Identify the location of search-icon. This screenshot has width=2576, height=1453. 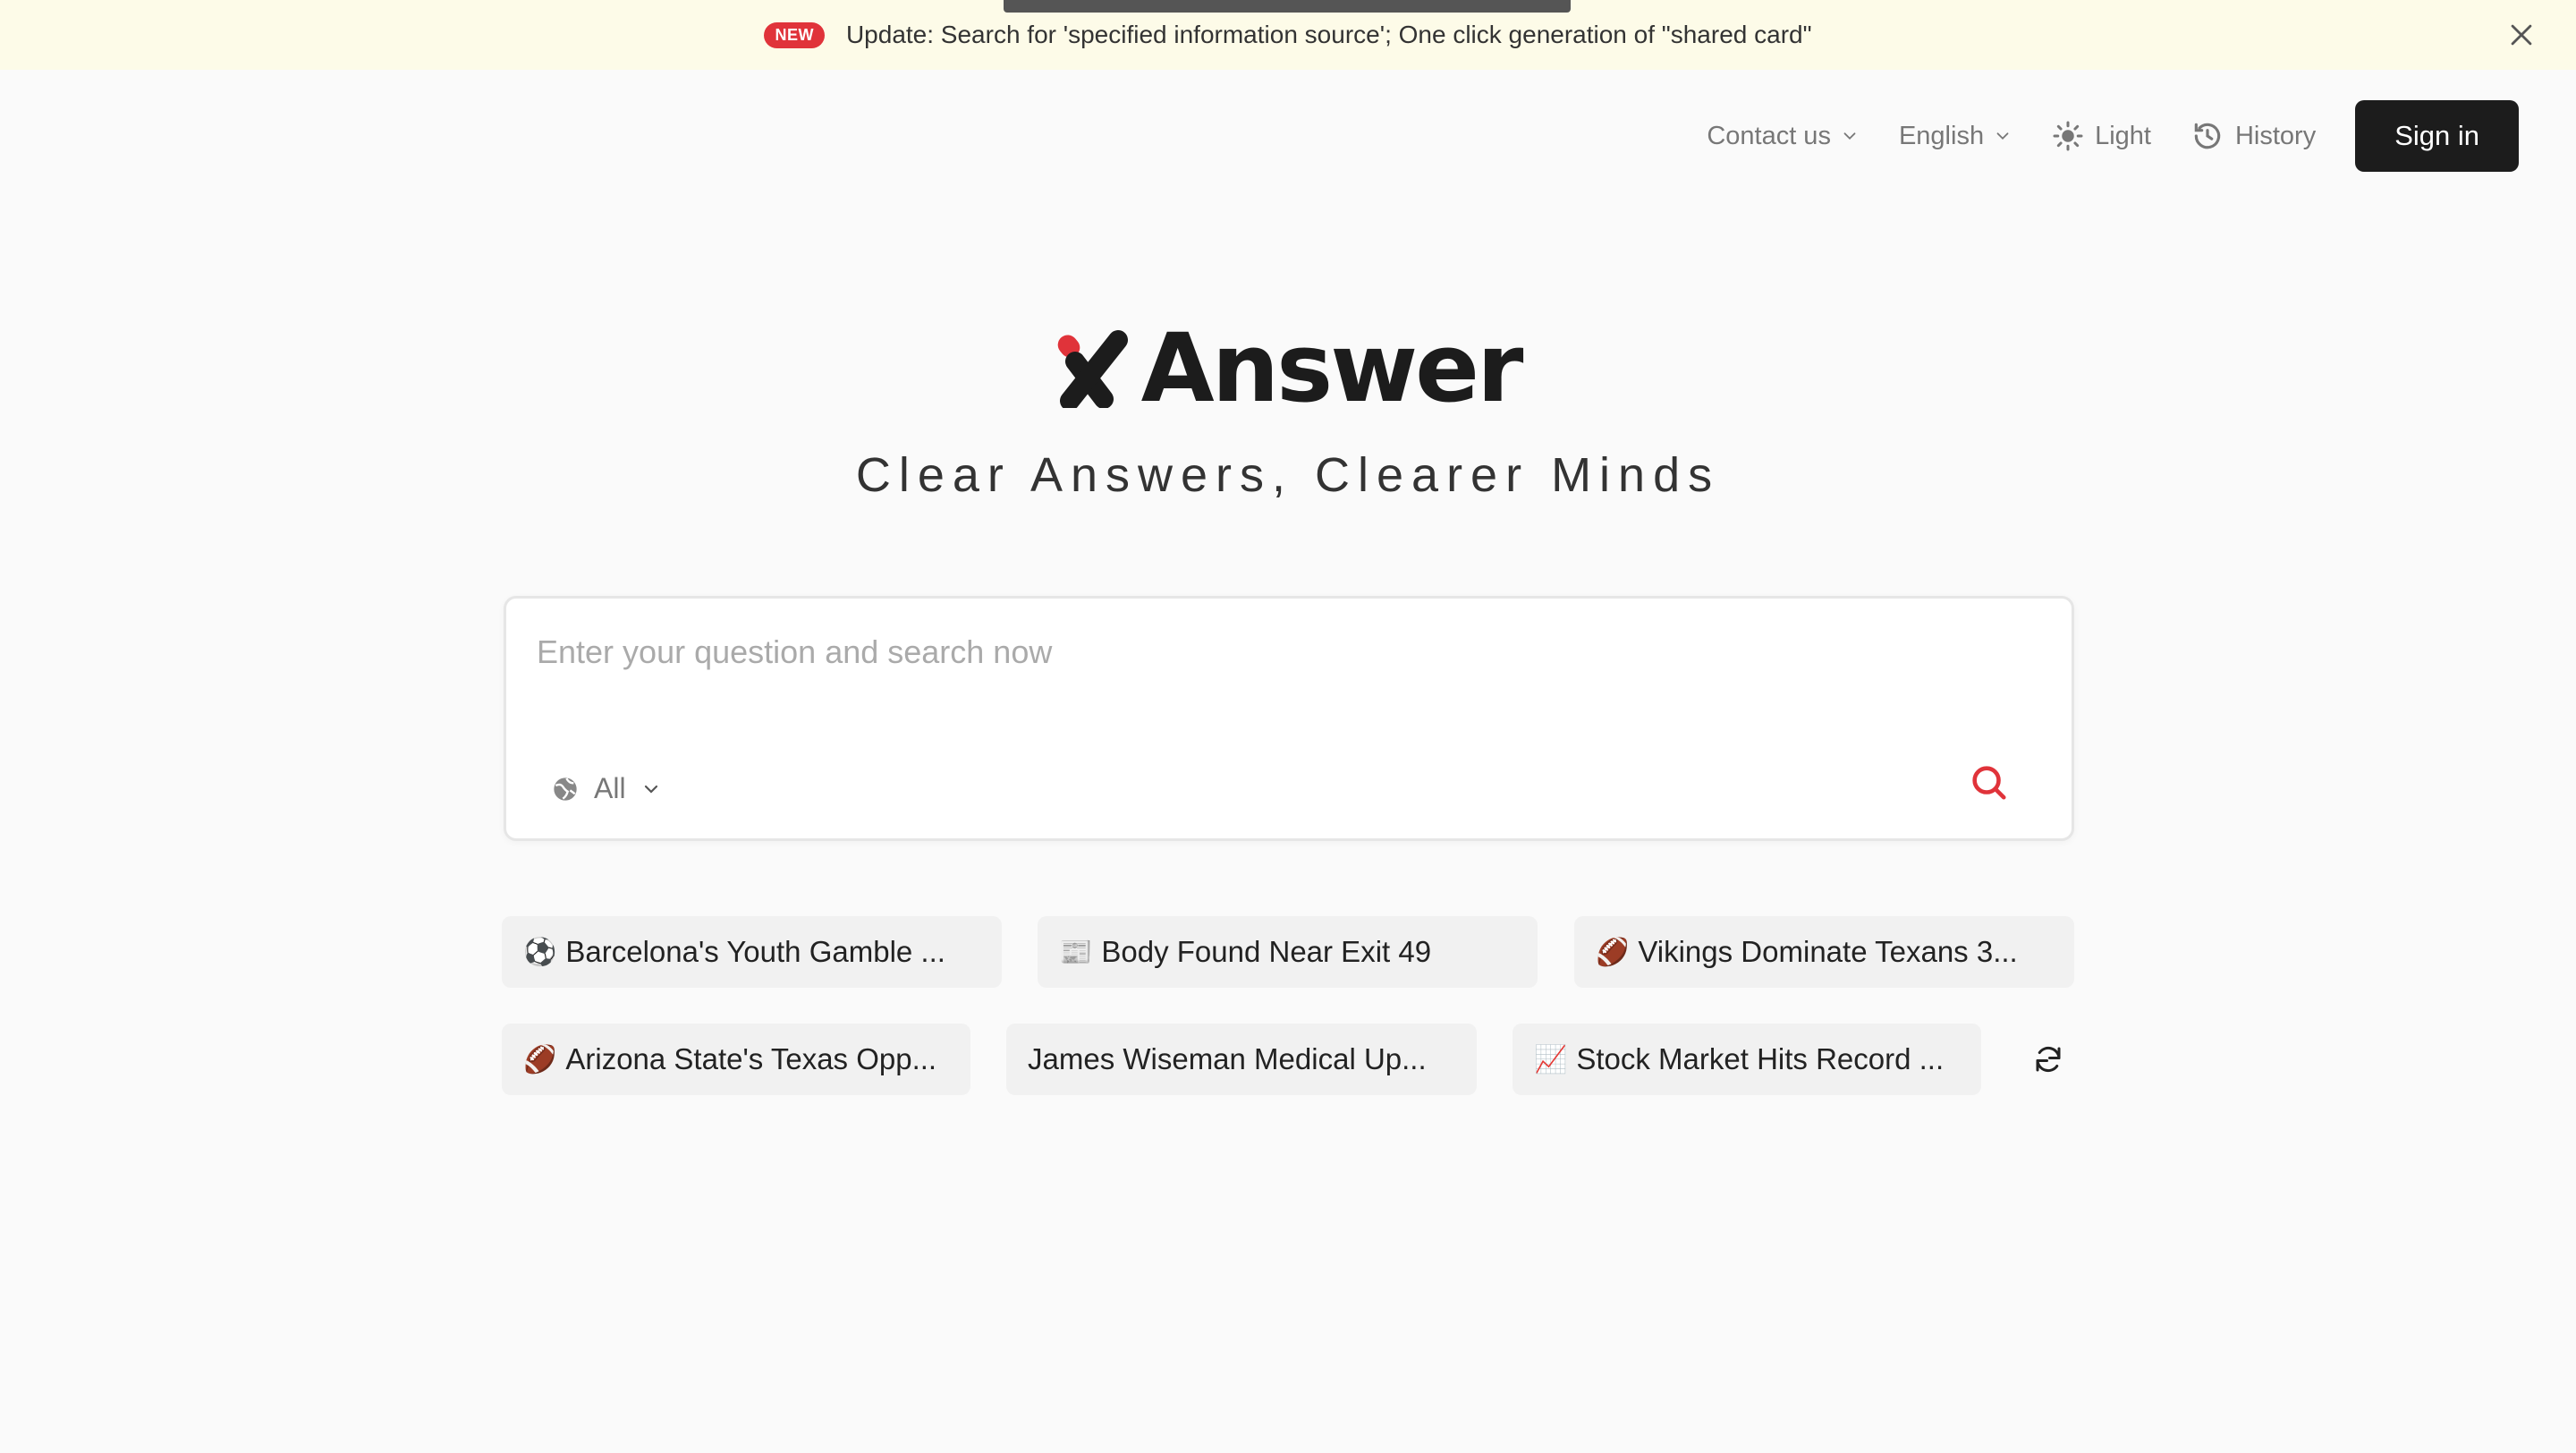
(1988, 782).